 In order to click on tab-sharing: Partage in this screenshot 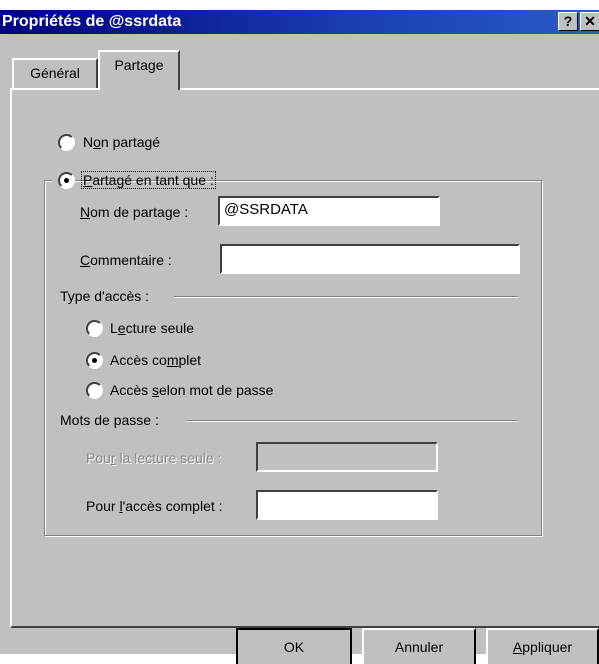, I will do `click(139, 70)`.